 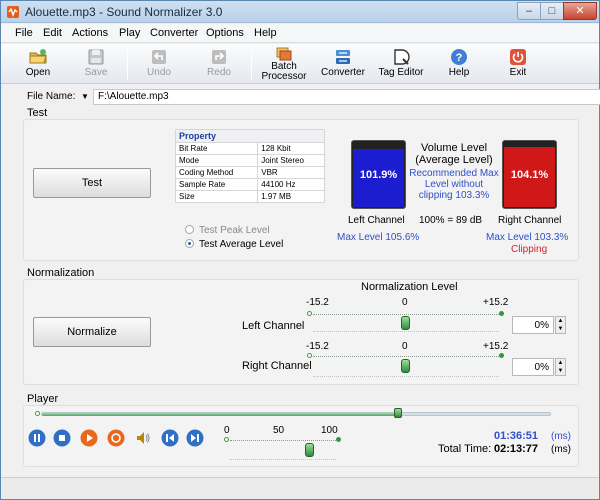 What do you see at coordinates (518, 65) in the screenshot?
I see `exit-button: Exit` at bounding box center [518, 65].